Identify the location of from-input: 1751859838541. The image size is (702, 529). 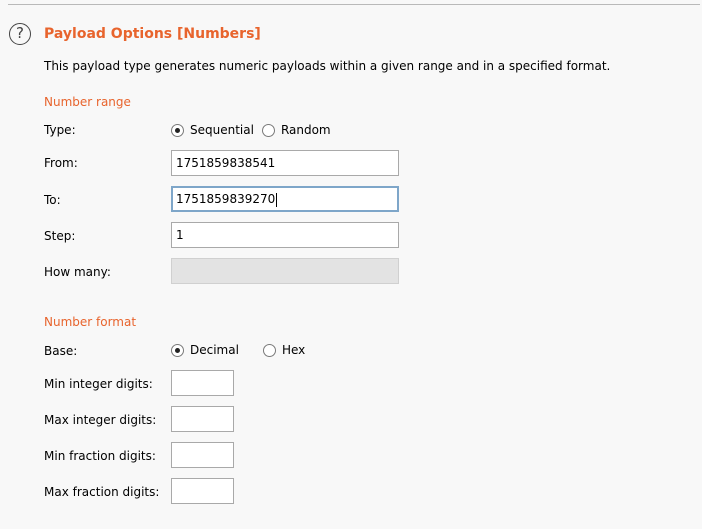
(285, 163).